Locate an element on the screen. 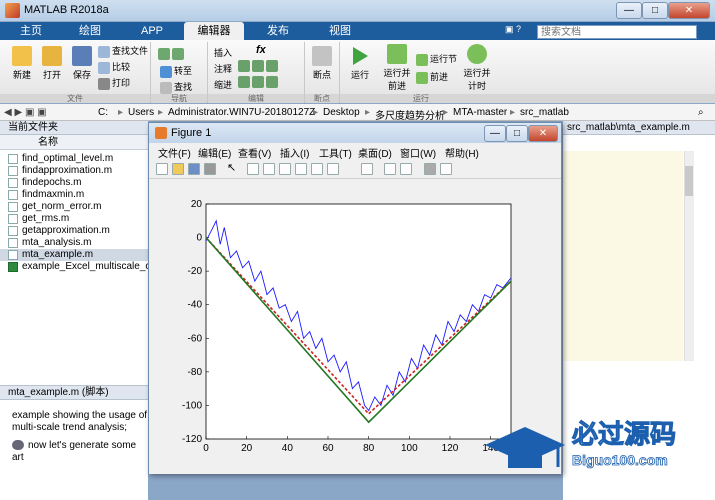 The height and width of the screenshot is (500, 715). save-button: 保存 is located at coordinates (82, 63).